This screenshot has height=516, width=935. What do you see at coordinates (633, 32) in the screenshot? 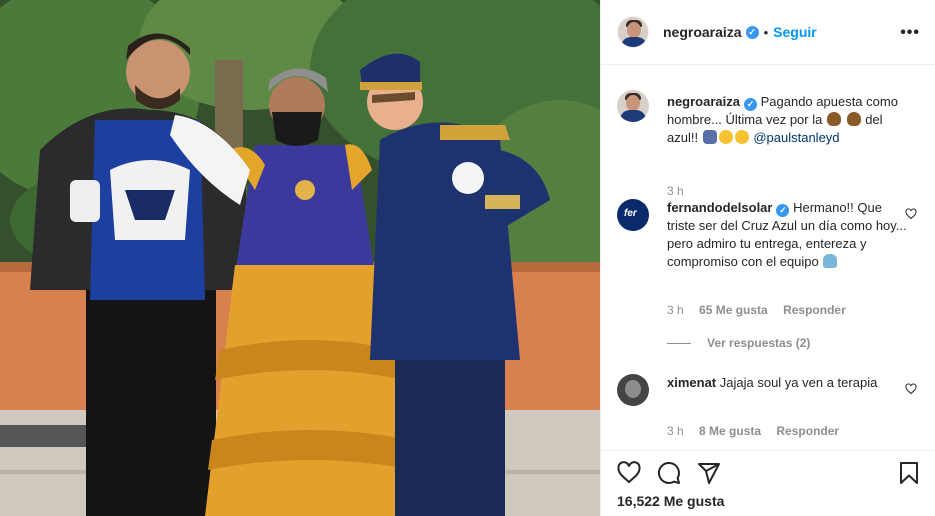
I see `author-avatar` at bounding box center [633, 32].